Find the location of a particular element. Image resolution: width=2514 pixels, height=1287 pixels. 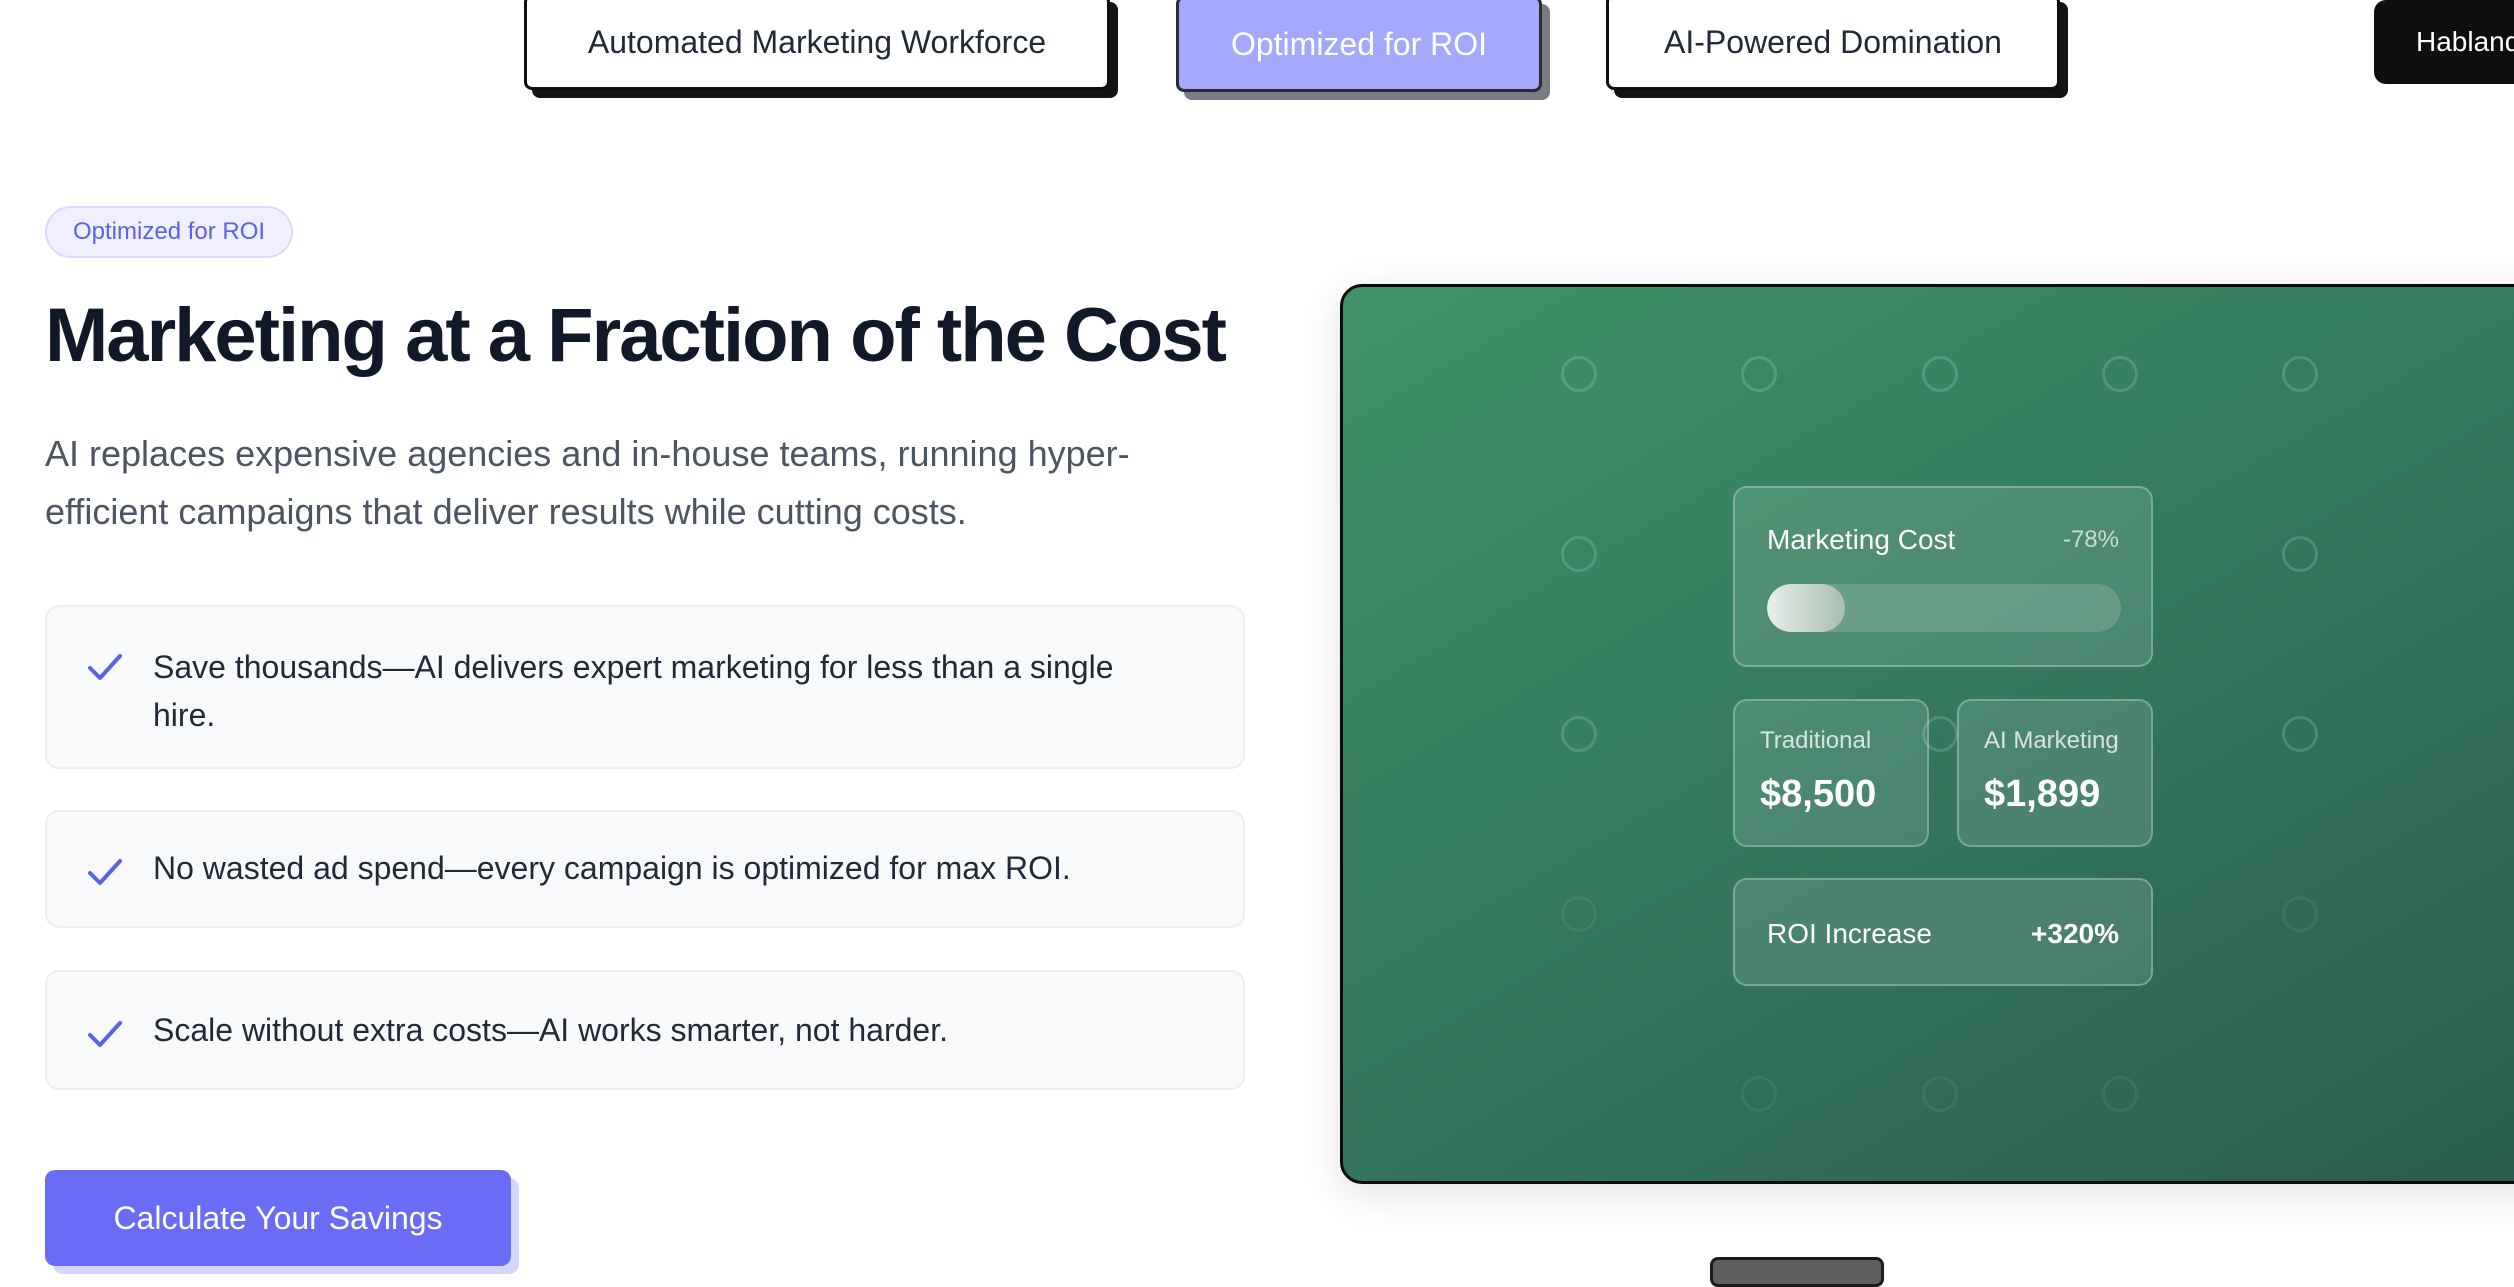

roi-increase-label: ROI Increase is located at coordinates (1849, 933).